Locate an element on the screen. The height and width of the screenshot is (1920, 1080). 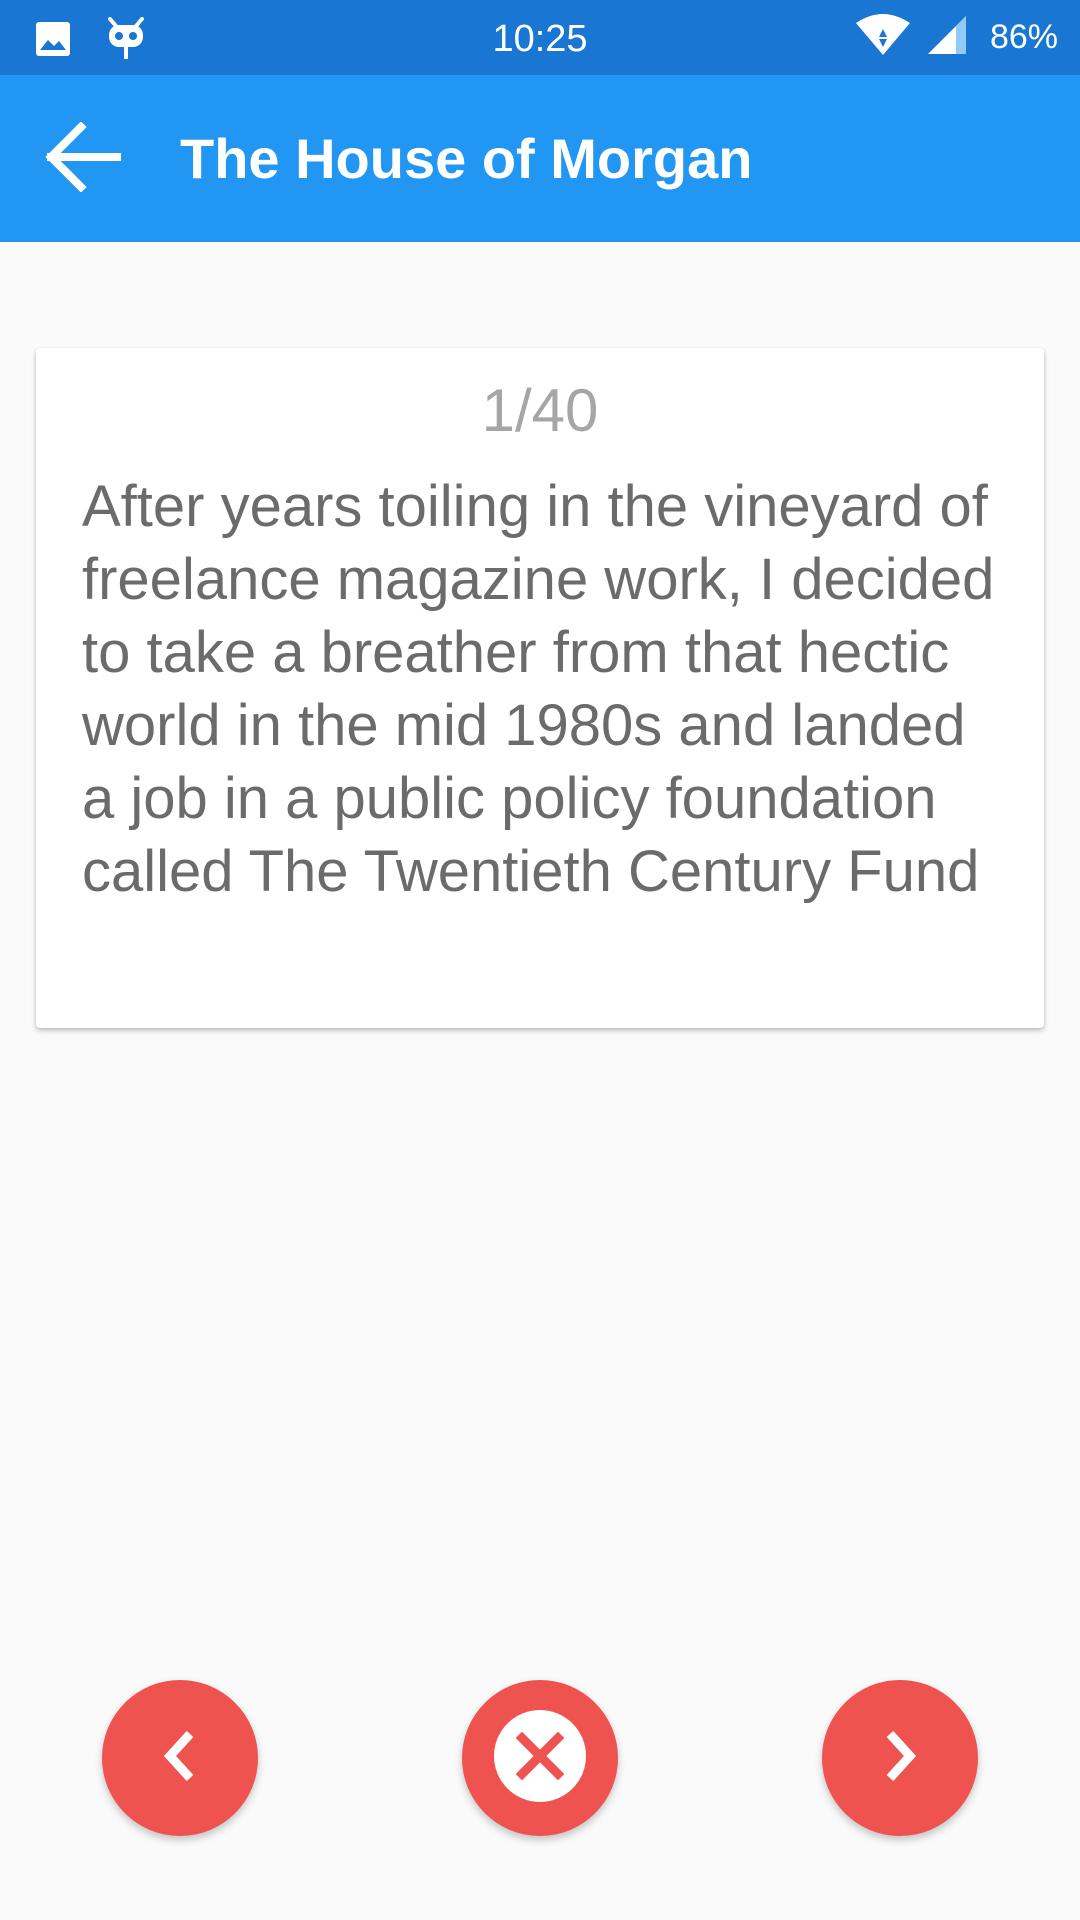
status-bar: 10:25 86% is located at coordinates (540, 37).